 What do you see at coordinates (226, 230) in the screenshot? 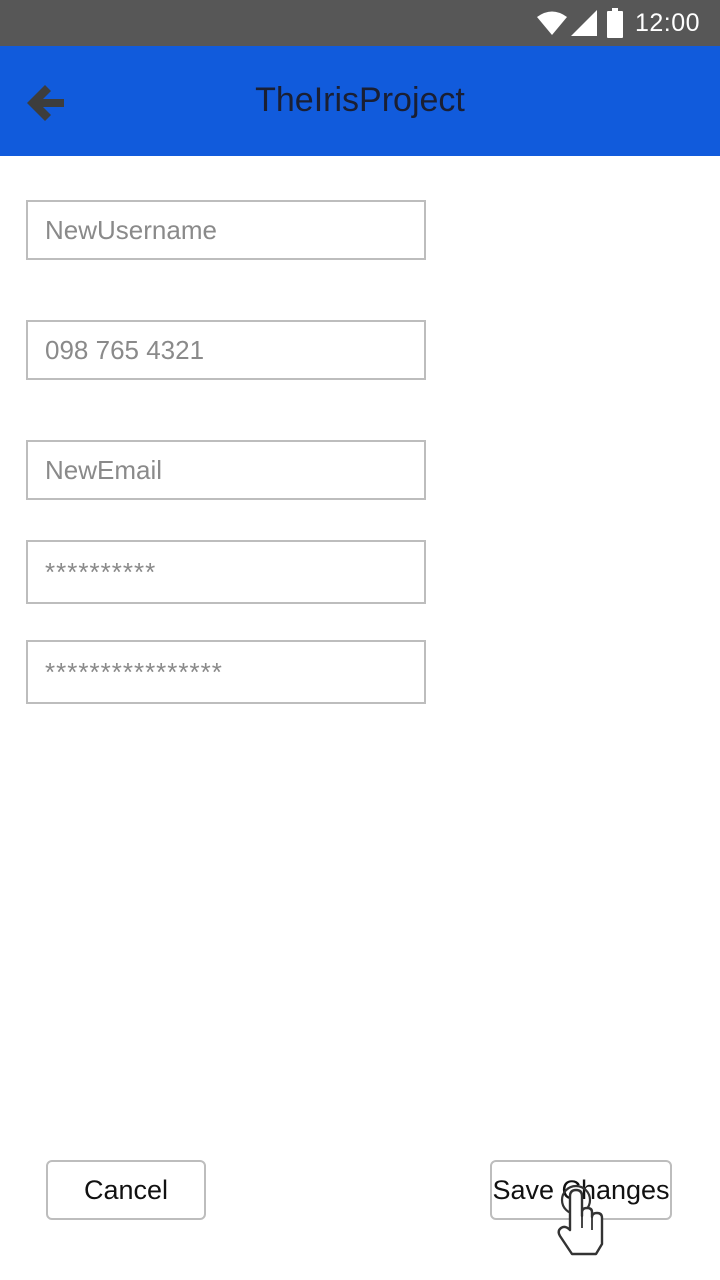
I see `username-input` at bounding box center [226, 230].